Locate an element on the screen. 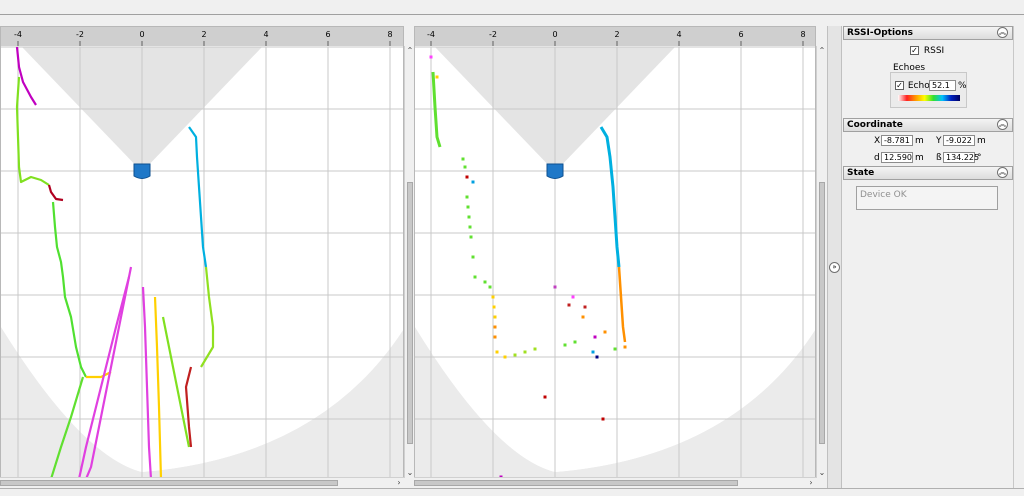 This screenshot has height=496, width=1024. rssi-checkbox-row: ✓ RSSI is located at coordinates (927, 51).